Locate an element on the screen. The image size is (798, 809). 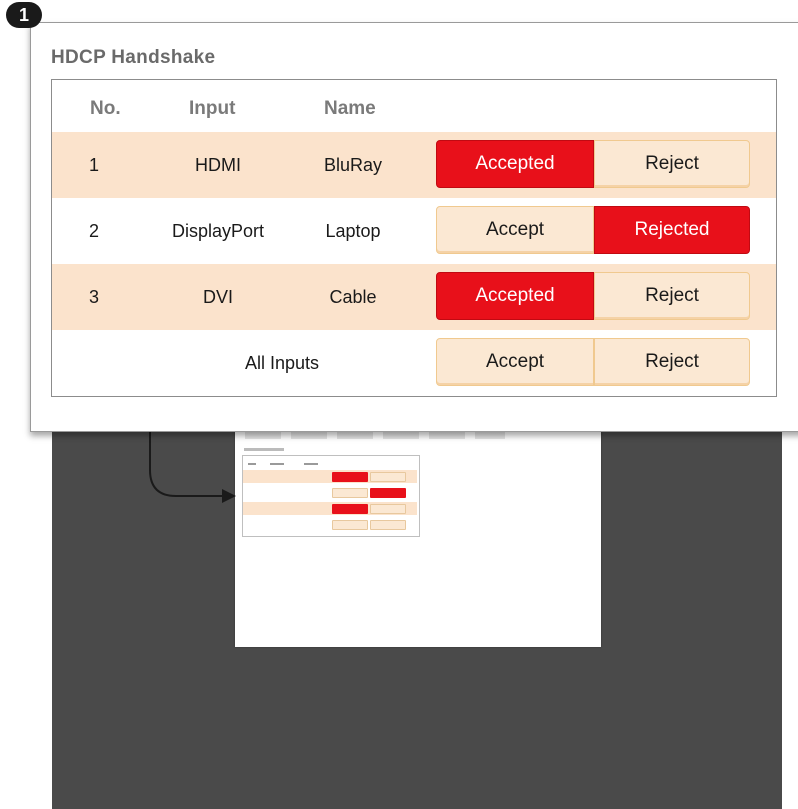
row-number: 3 is located at coordinates (93, 296).